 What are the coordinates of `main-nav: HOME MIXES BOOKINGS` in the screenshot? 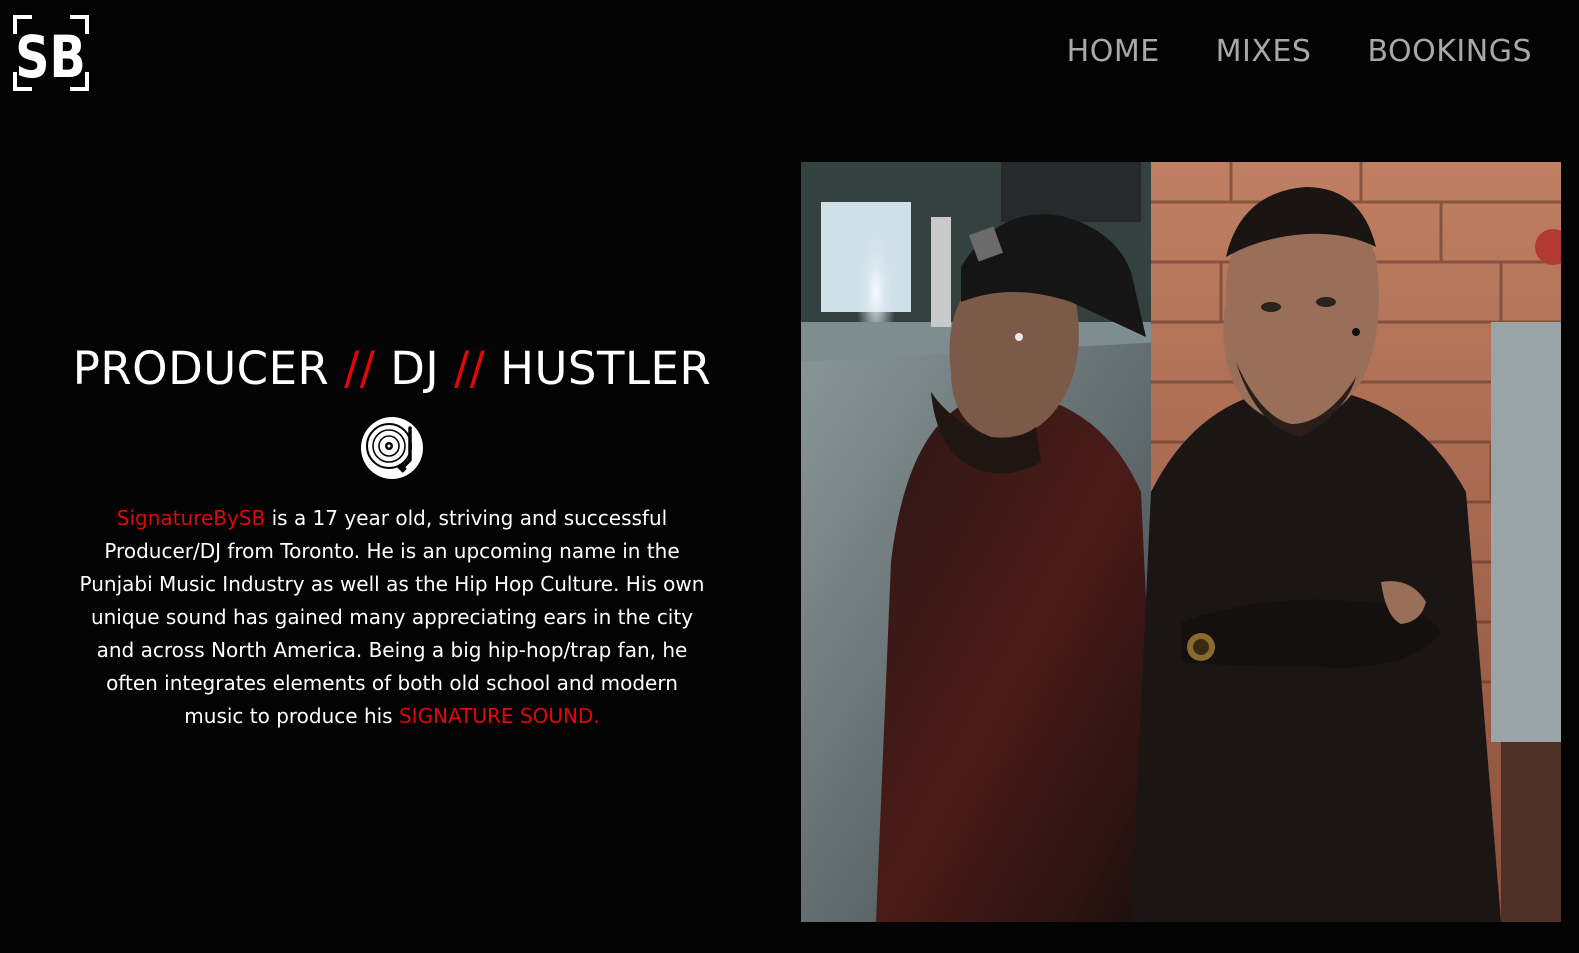 It's located at (1299, 52).